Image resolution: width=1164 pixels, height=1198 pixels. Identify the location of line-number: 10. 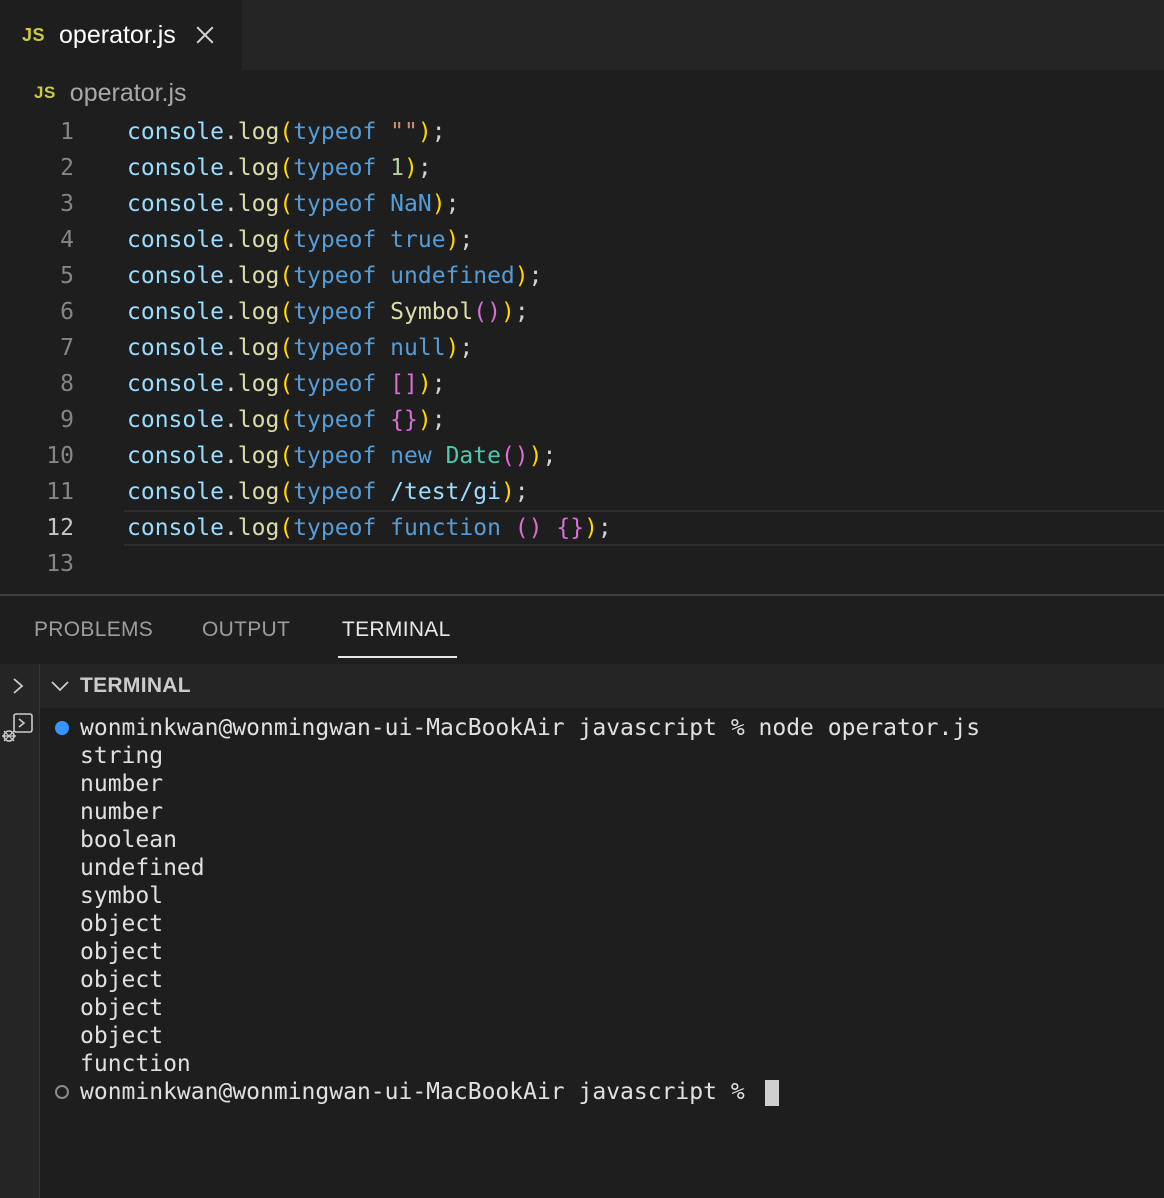
(60, 456).